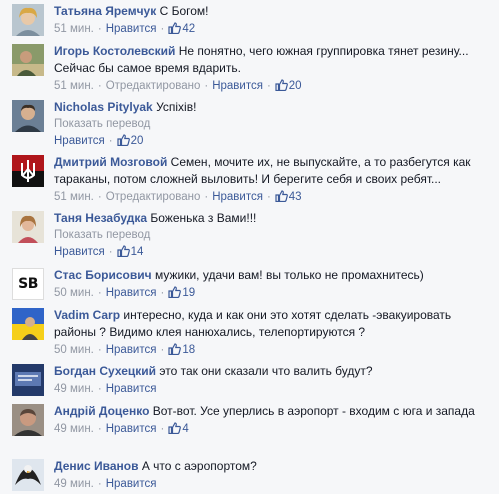  What do you see at coordinates (103, 107) in the screenshot?
I see `comment-author: Nicholas Pitylyak` at bounding box center [103, 107].